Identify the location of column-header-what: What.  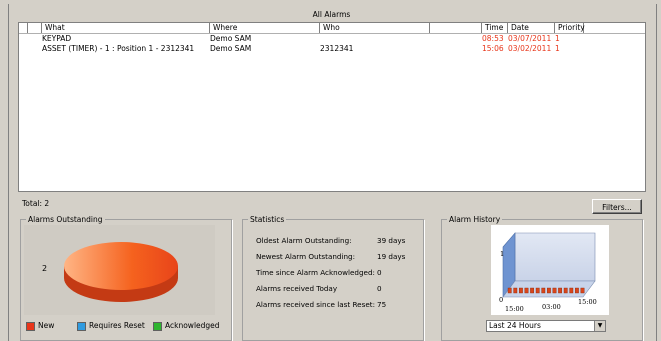
(125, 28).